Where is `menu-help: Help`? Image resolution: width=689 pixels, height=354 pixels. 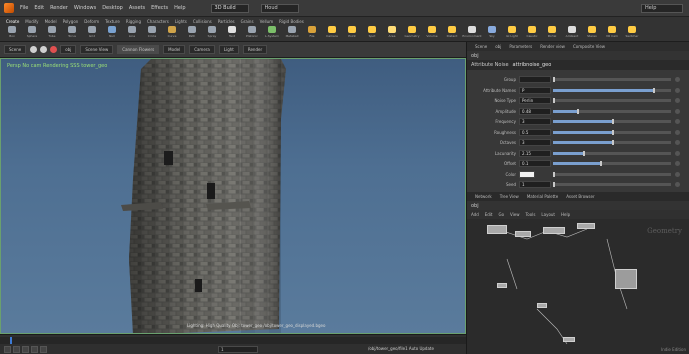
menu-help: Help is located at coordinates (179, 8).